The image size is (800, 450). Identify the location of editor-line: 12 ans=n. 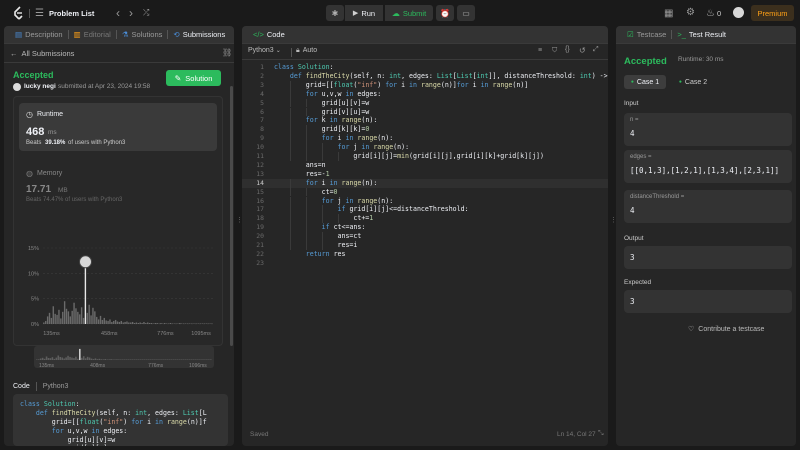
(425, 165).